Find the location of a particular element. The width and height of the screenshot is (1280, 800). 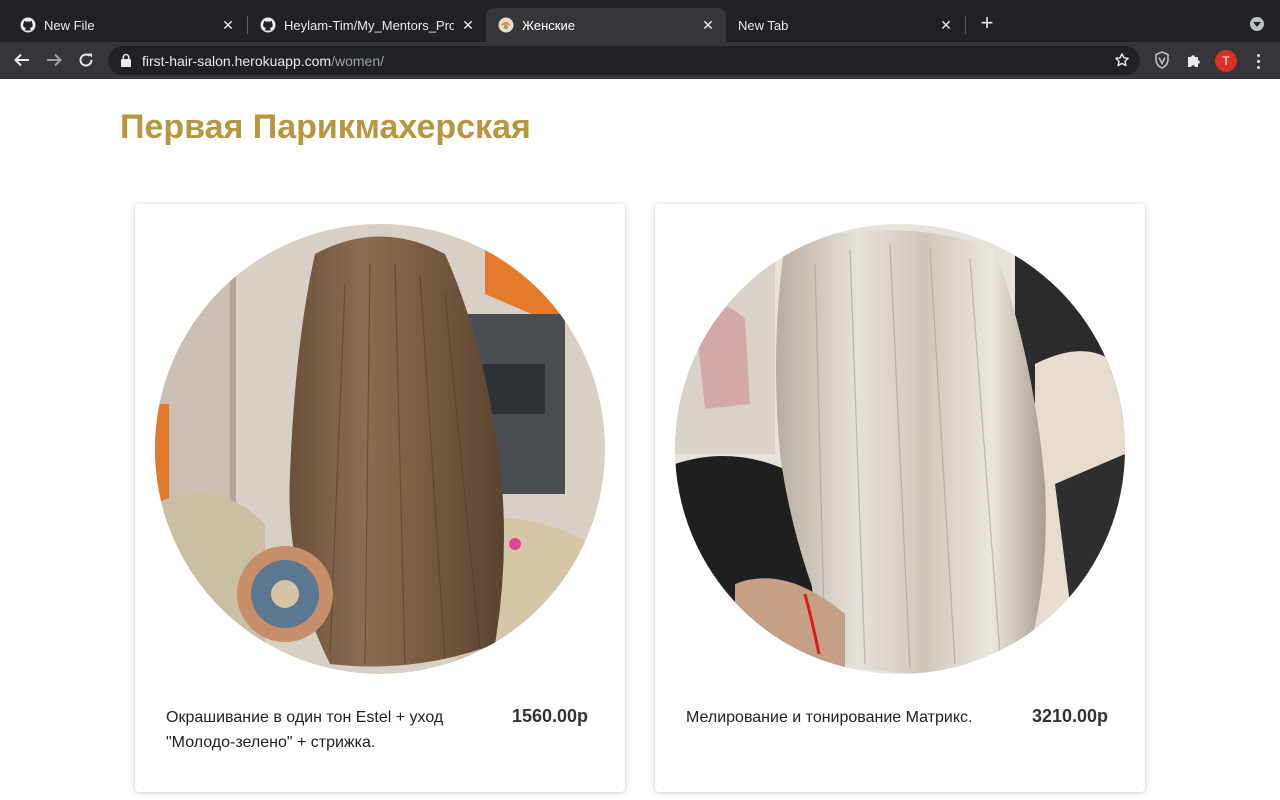

tab-heylam-mentors: Heylam-Tim/My_Mentors_Proje ✕ is located at coordinates (367, 25).